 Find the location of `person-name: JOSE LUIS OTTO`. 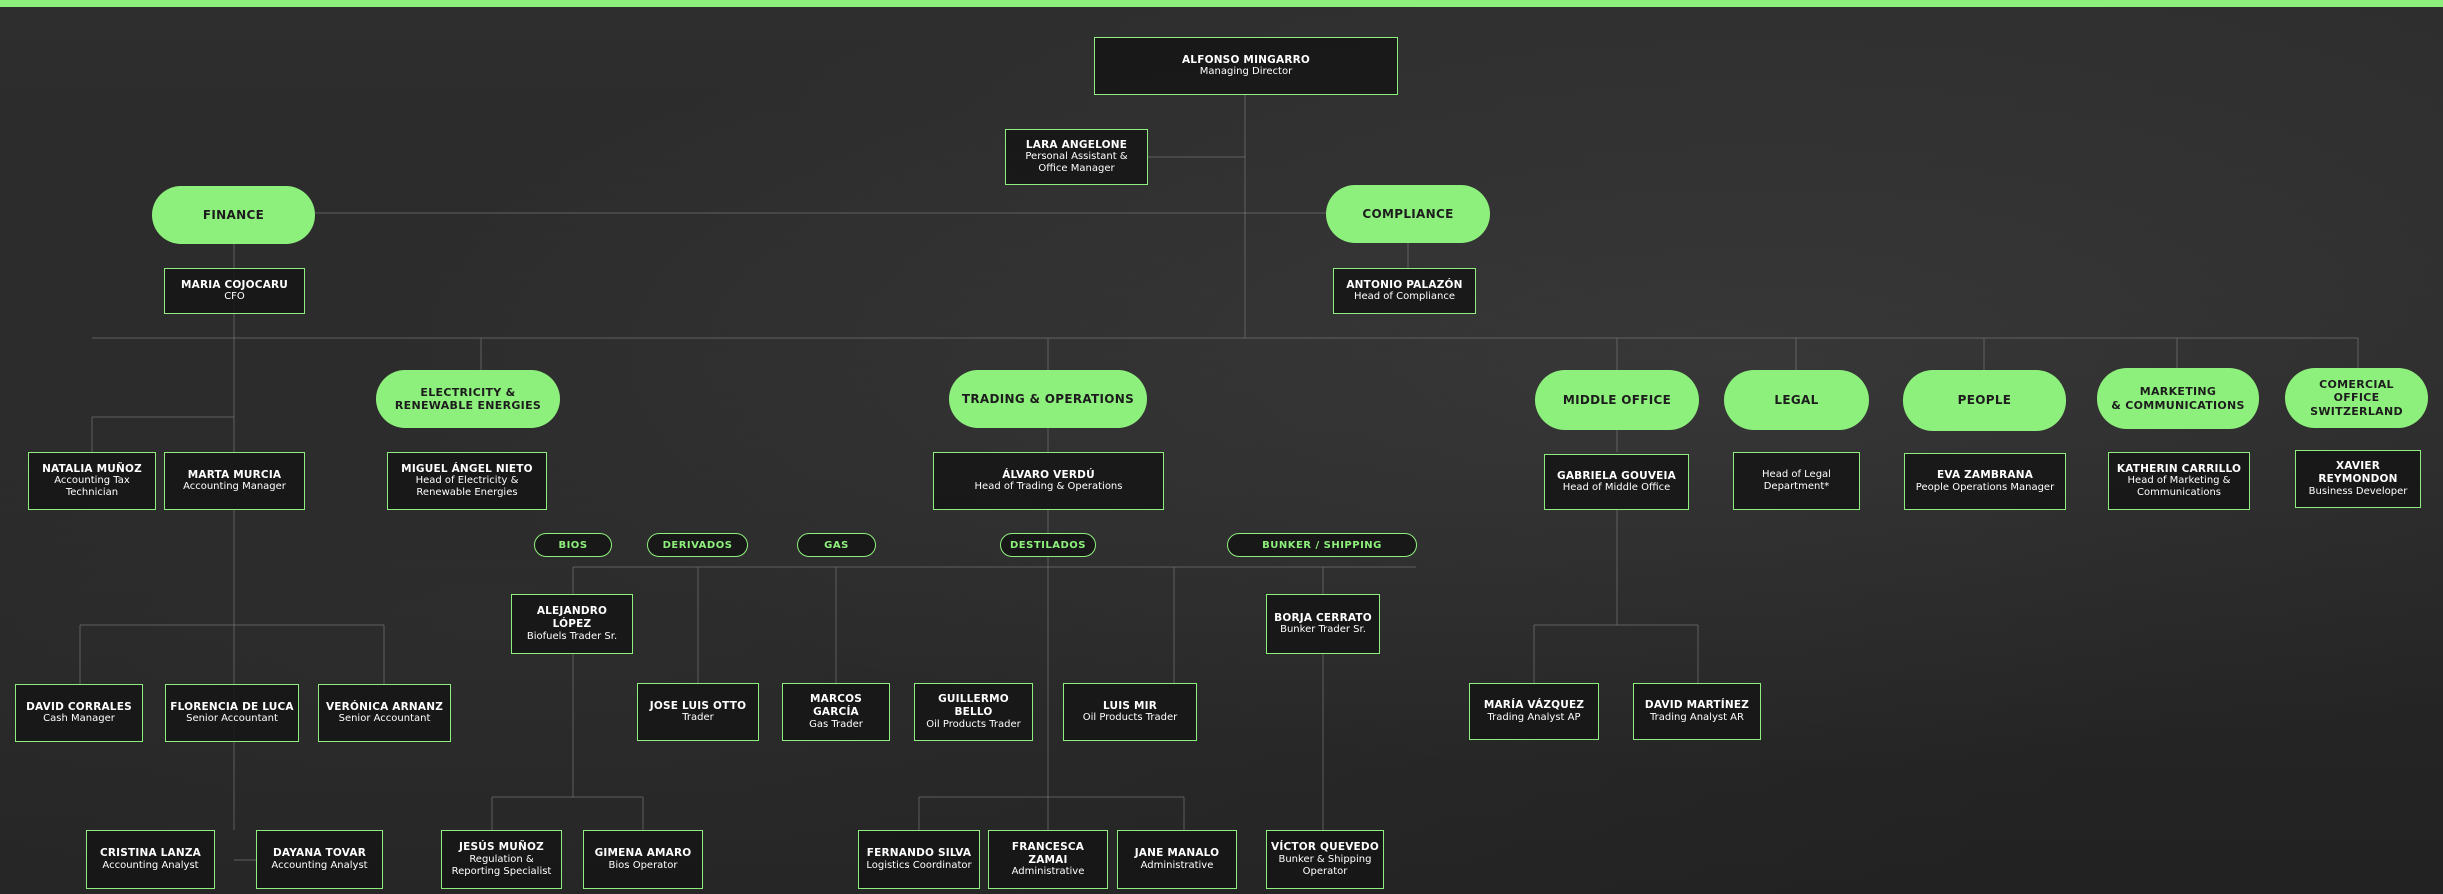

person-name: JOSE LUIS OTTO is located at coordinates (698, 705).